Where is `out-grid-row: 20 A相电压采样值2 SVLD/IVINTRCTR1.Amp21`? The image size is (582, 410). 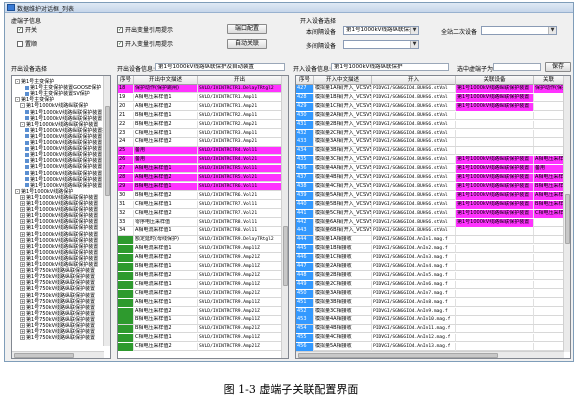 out-grid-row: 20 A相电压采样值2 SVLD/IVINTRCTR1.Amp21 is located at coordinates (200, 106).